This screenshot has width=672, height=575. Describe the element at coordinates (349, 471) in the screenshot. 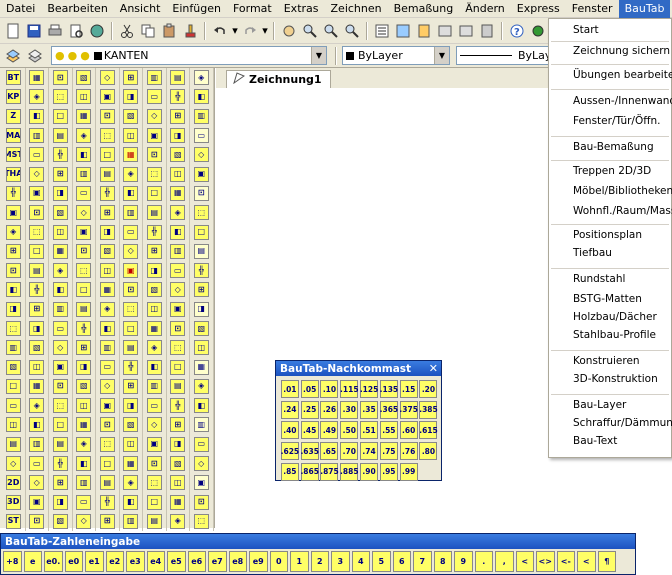

I see `decimal-button: .885` at that location.